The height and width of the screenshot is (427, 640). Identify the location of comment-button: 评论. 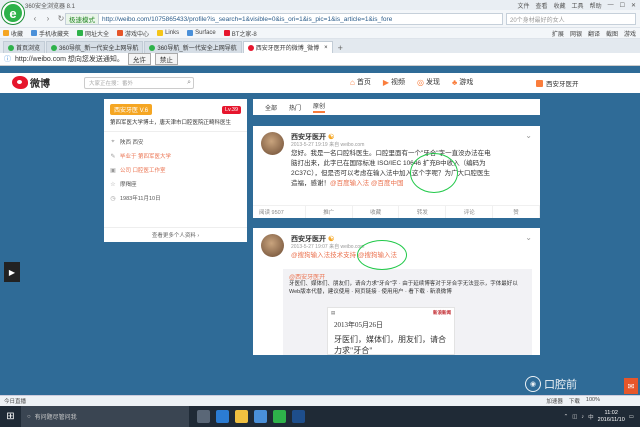
(470, 212).